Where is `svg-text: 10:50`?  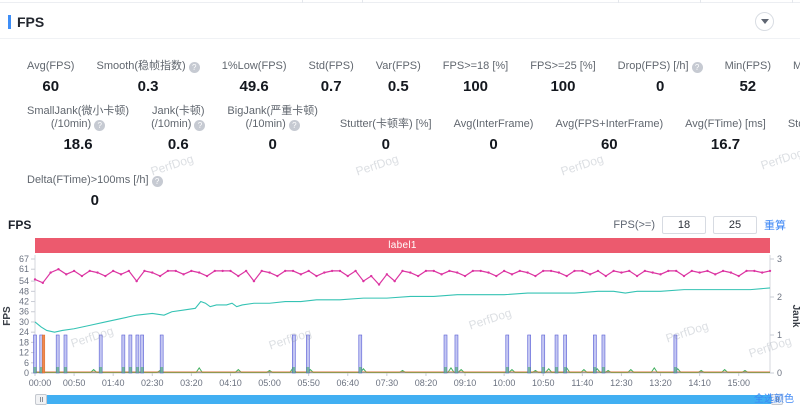
svg-text: 10:50 is located at coordinates (543, 383).